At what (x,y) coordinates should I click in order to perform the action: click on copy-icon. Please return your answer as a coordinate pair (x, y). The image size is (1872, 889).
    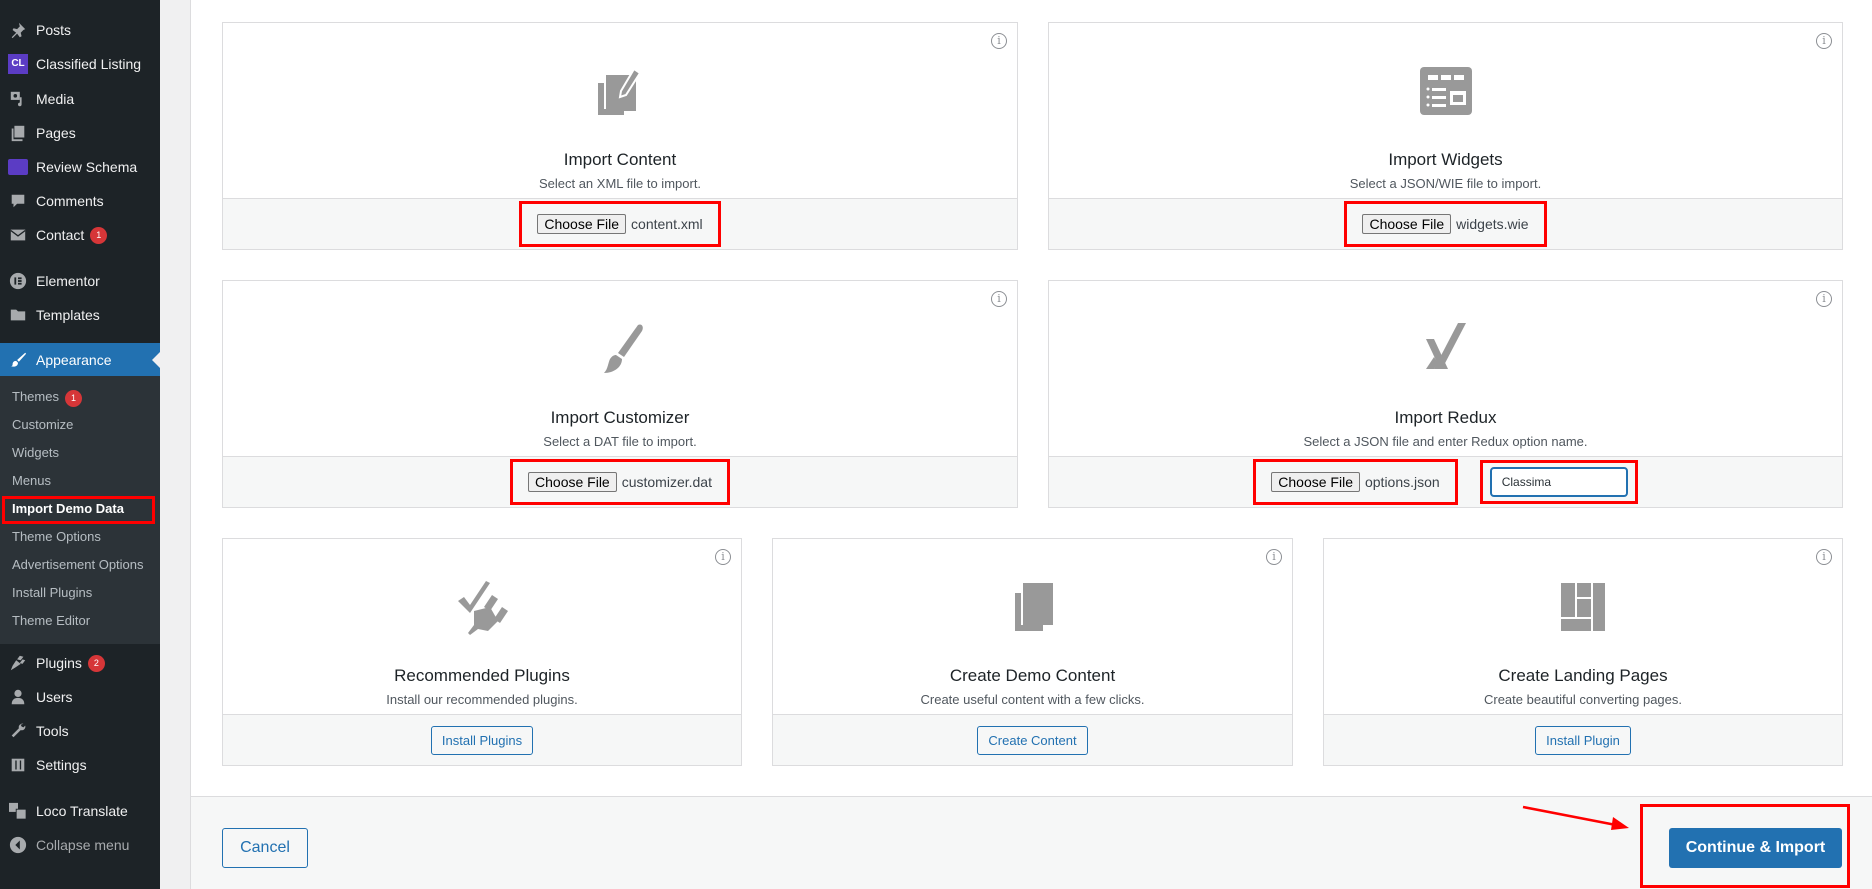
    Looking at the image, I should click on (1033, 607).